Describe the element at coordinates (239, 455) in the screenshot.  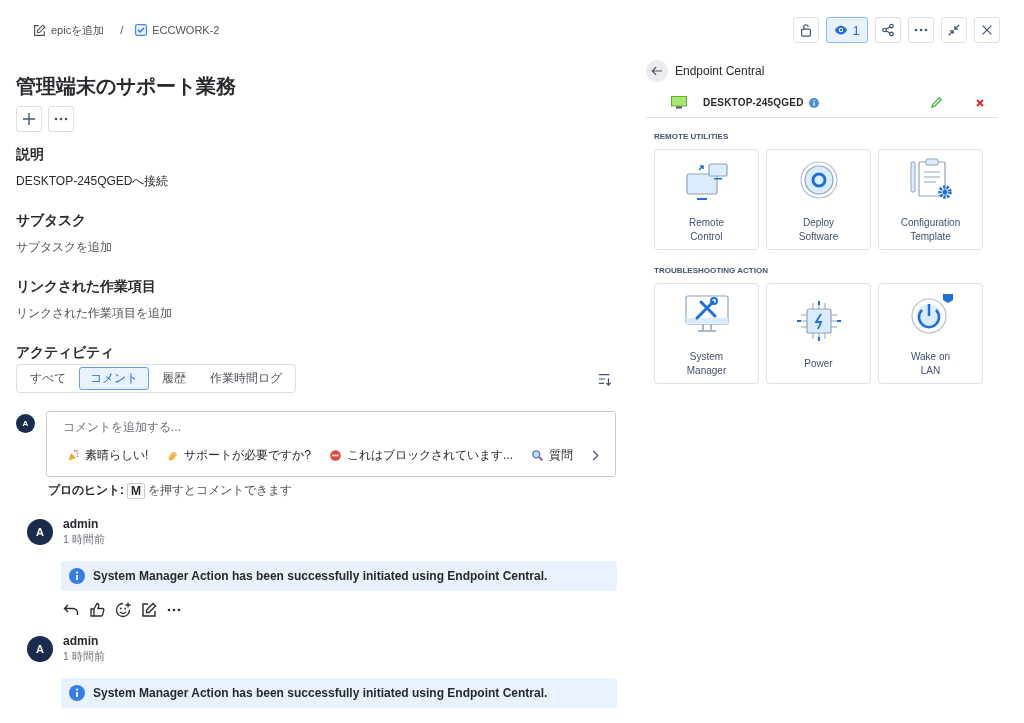
I see `quick-reply-chip: サポートが必要ですか?` at that location.